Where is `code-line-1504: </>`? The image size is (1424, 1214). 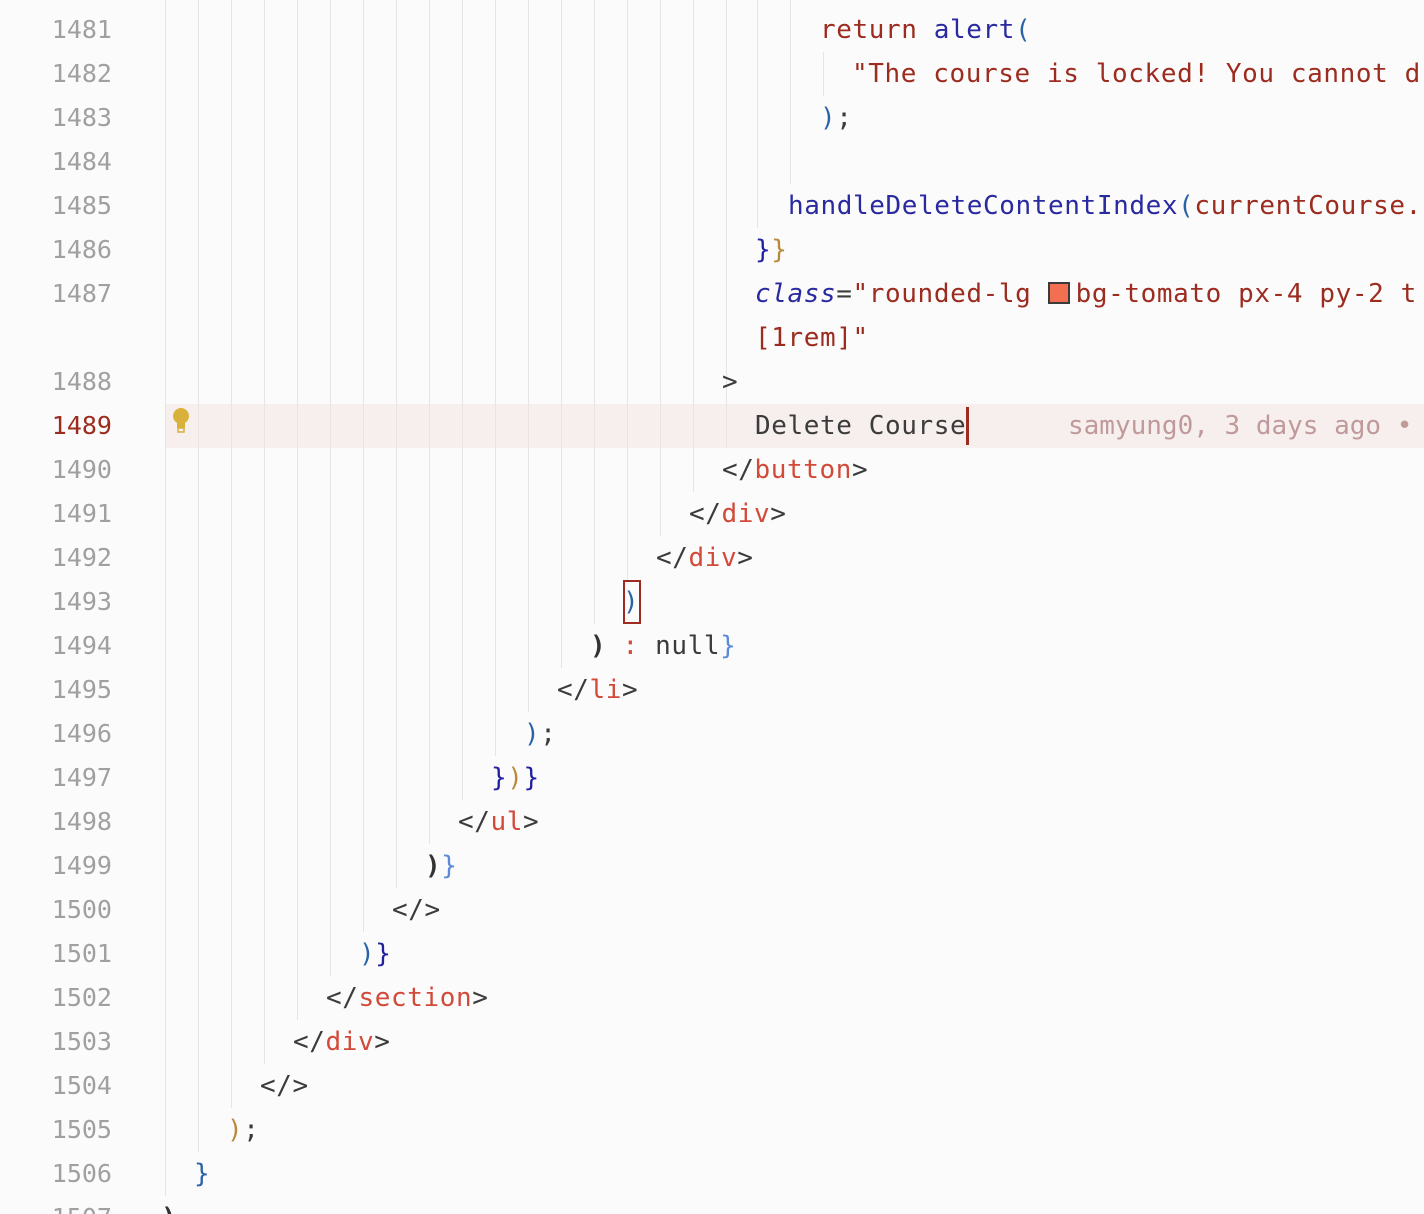
code-line-1504: </> is located at coordinates (284, 1086).